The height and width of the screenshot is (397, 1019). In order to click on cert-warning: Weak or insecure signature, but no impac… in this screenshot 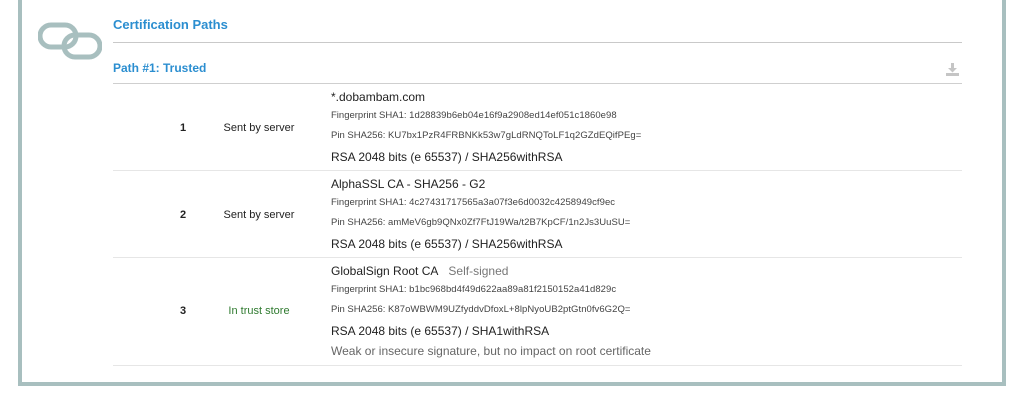, I will do `click(491, 351)`.